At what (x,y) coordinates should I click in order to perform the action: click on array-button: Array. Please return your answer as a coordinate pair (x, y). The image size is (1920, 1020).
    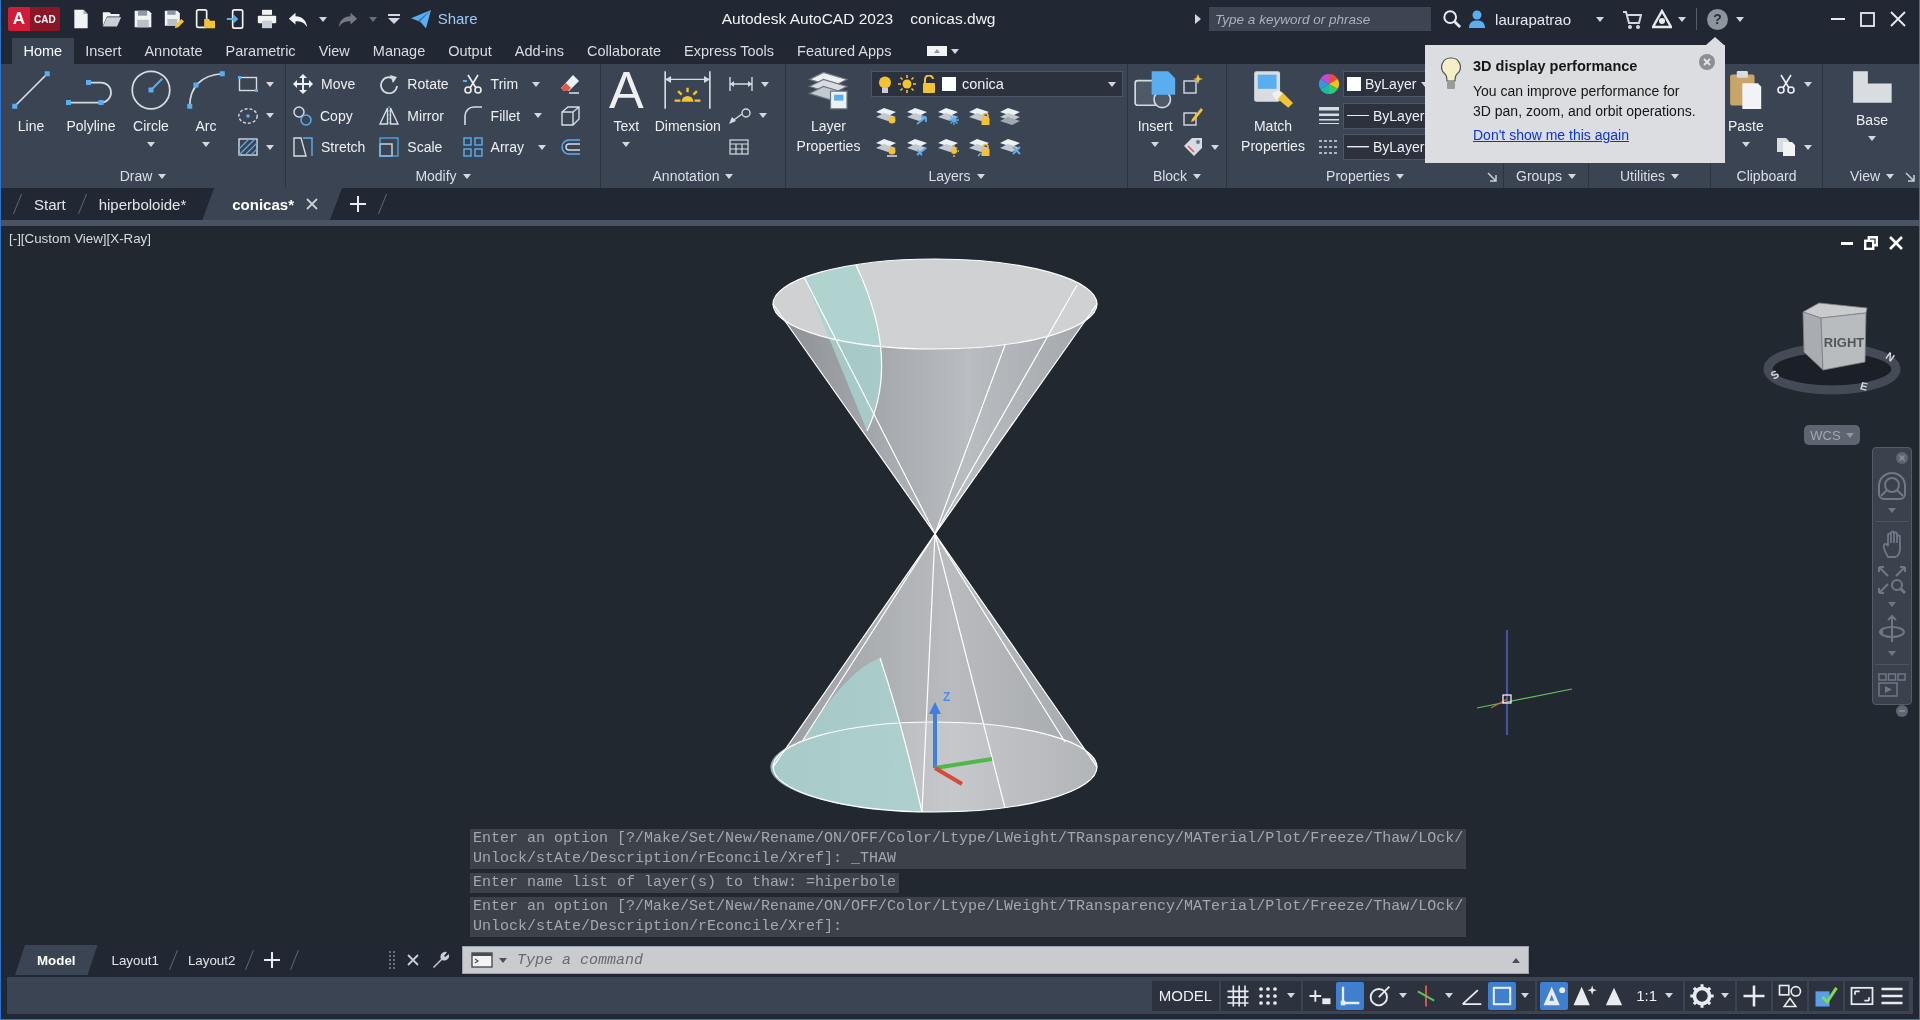
    Looking at the image, I should click on (504, 147).